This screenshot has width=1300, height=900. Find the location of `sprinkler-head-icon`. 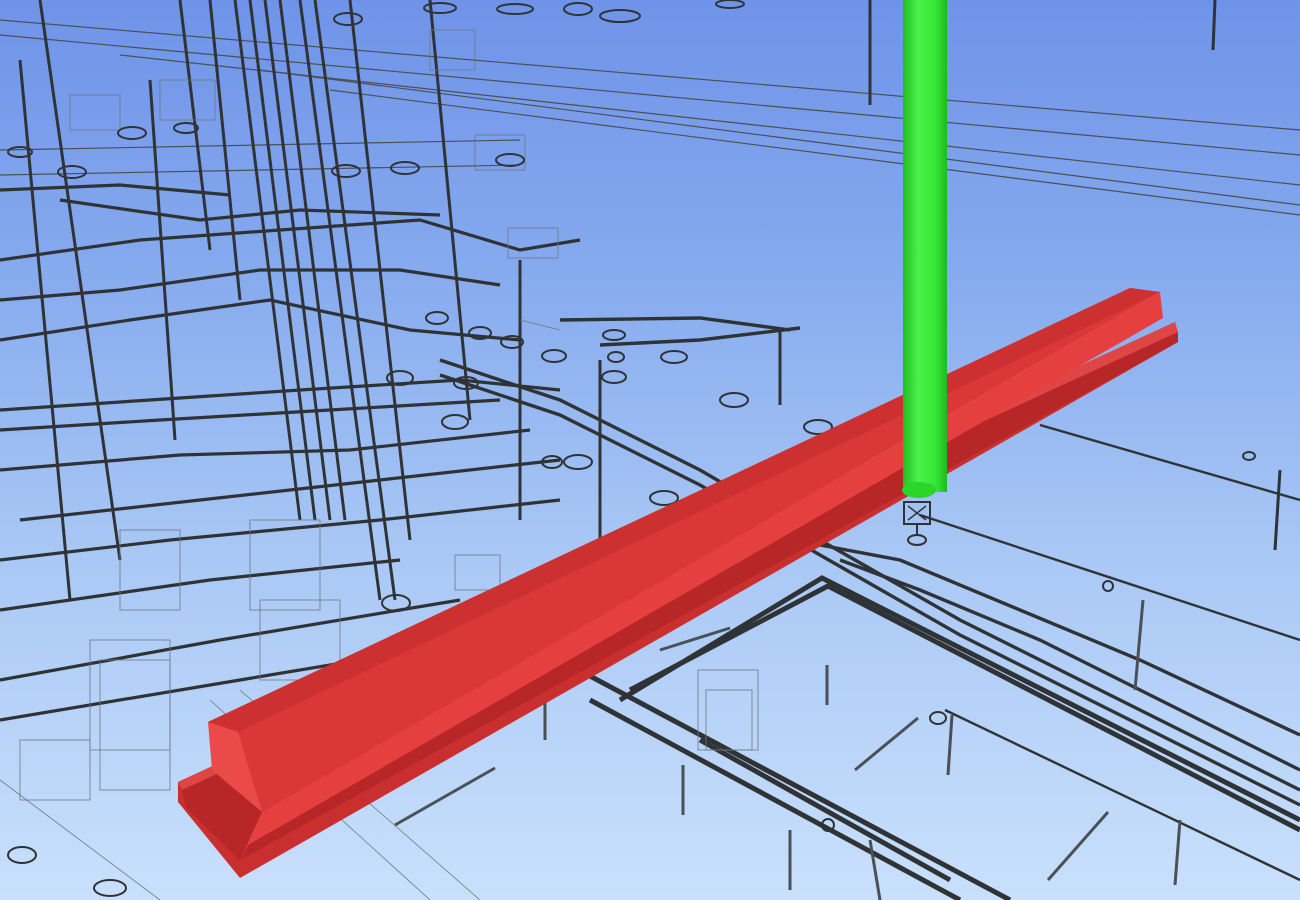

sprinkler-head-icon is located at coordinates (917, 523).